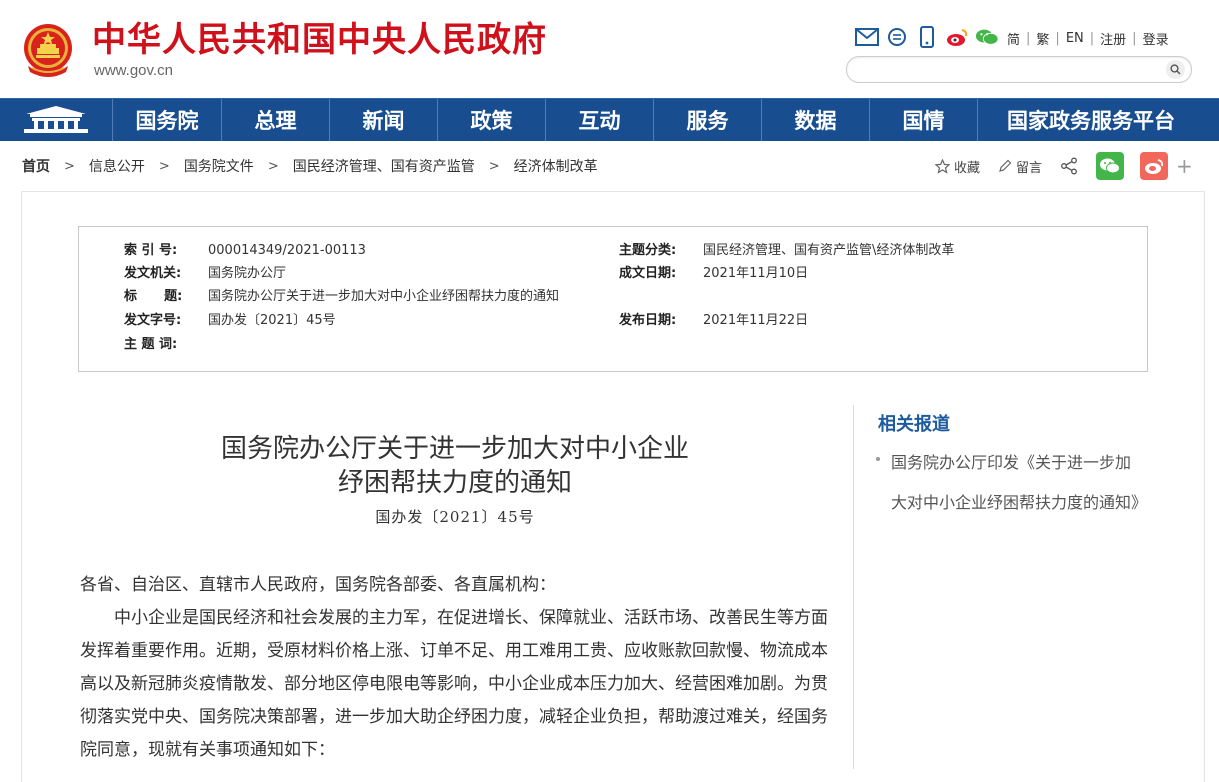 The width and height of the screenshot is (1219, 782). What do you see at coordinates (384, 166) in the screenshot?
I see `breadcrumb-economic-management: 国民经济管理、国有资产监管` at bounding box center [384, 166].